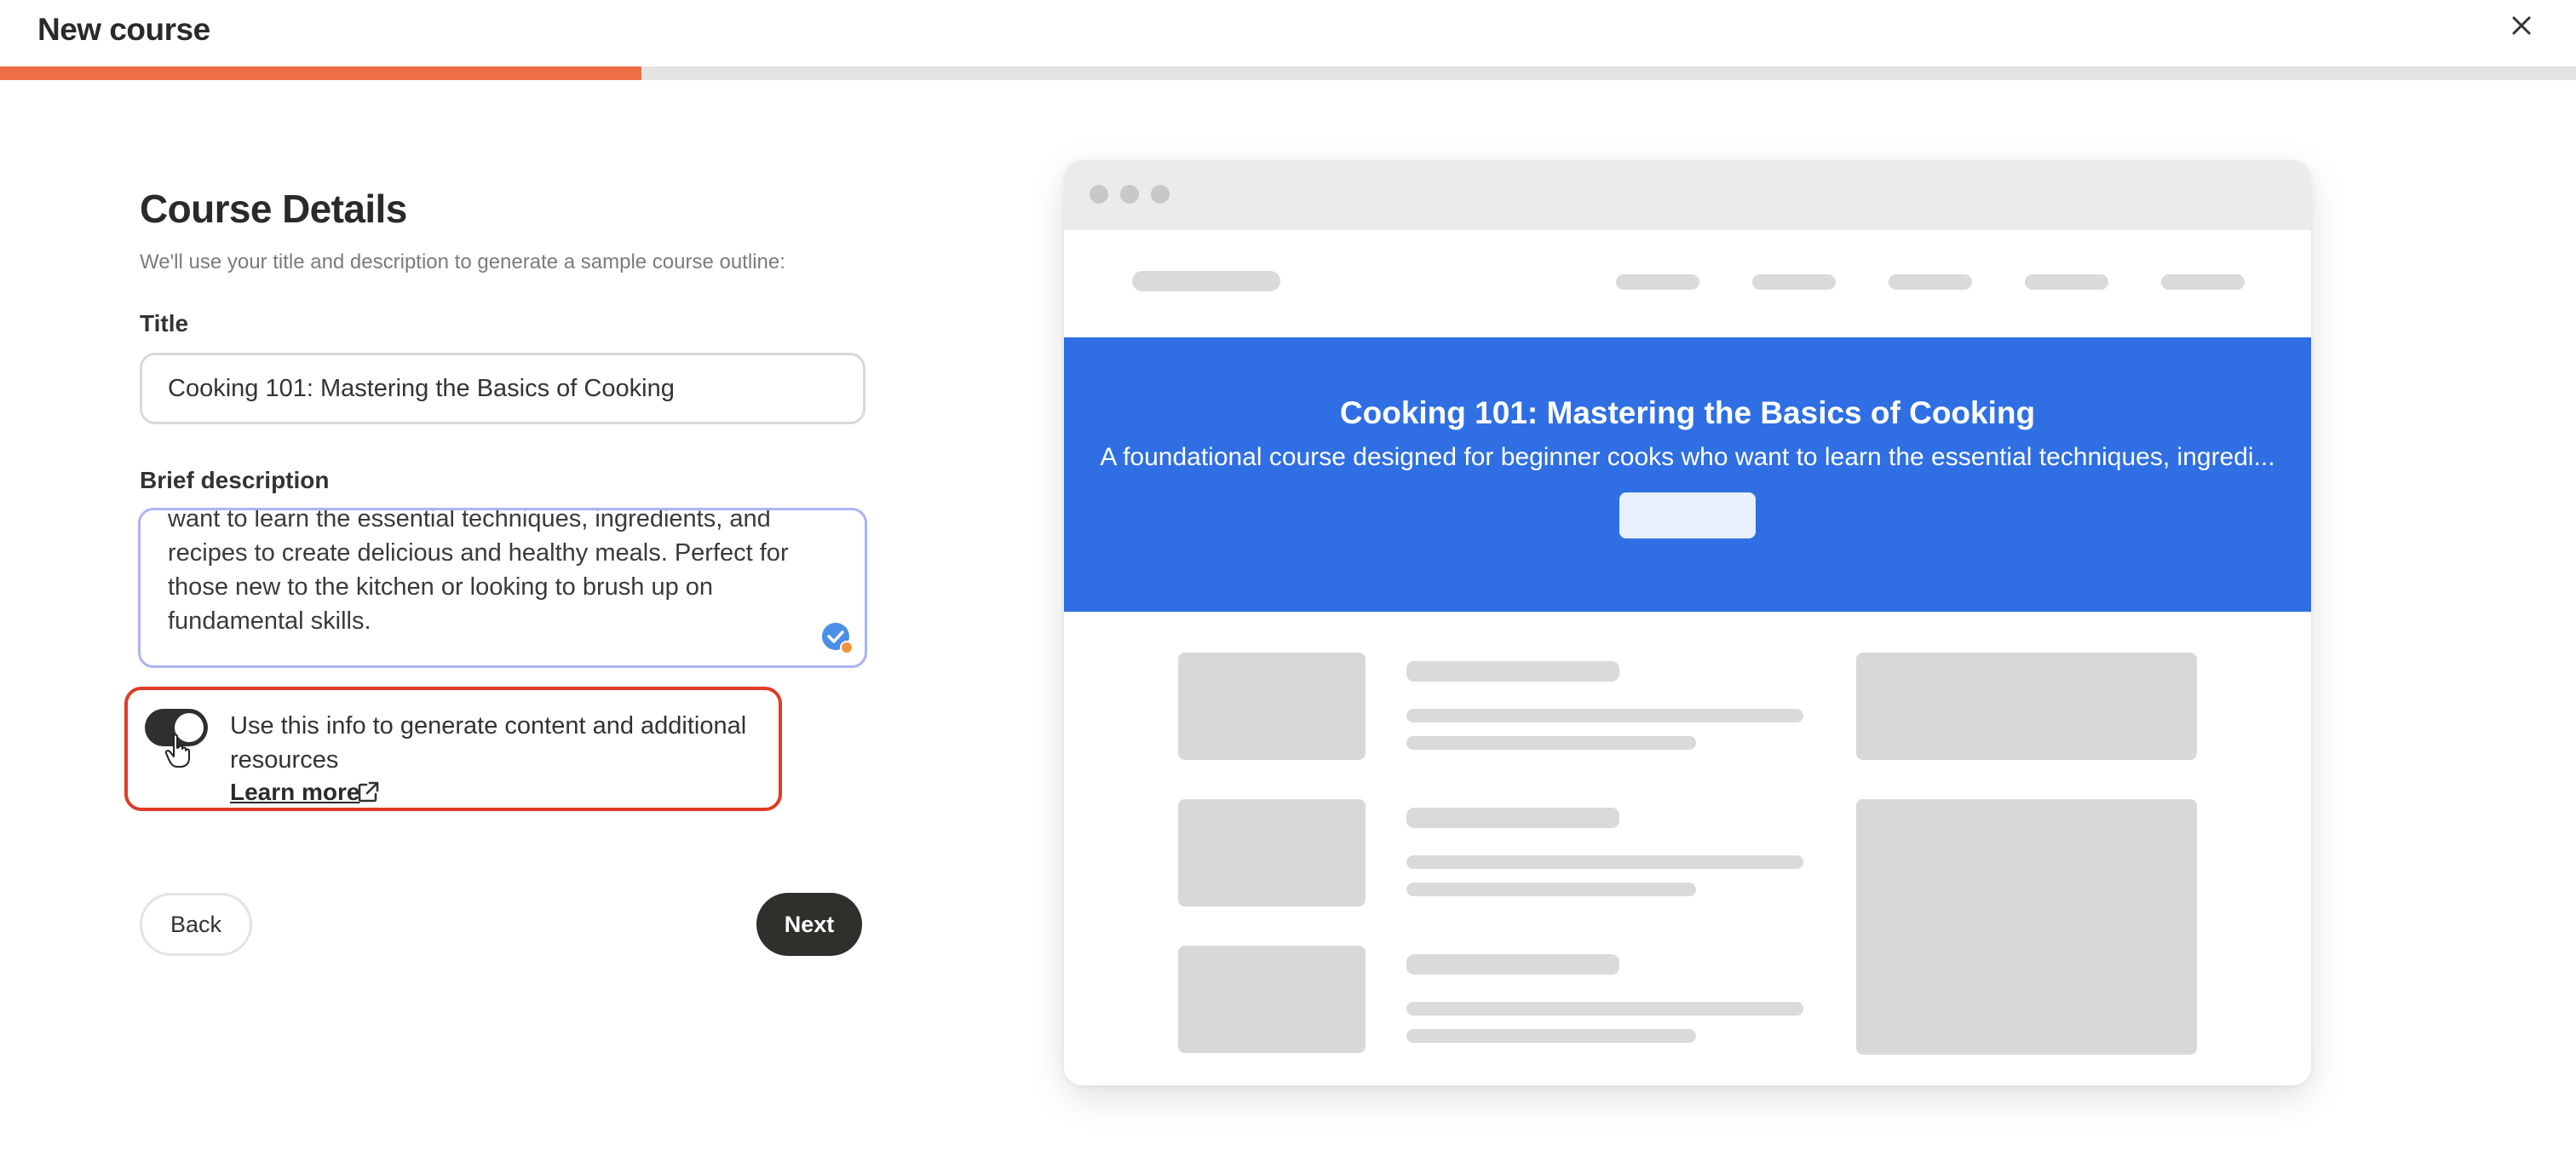  Describe the element at coordinates (273, 209) in the screenshot. I see `section-title: Course Details` at that location.